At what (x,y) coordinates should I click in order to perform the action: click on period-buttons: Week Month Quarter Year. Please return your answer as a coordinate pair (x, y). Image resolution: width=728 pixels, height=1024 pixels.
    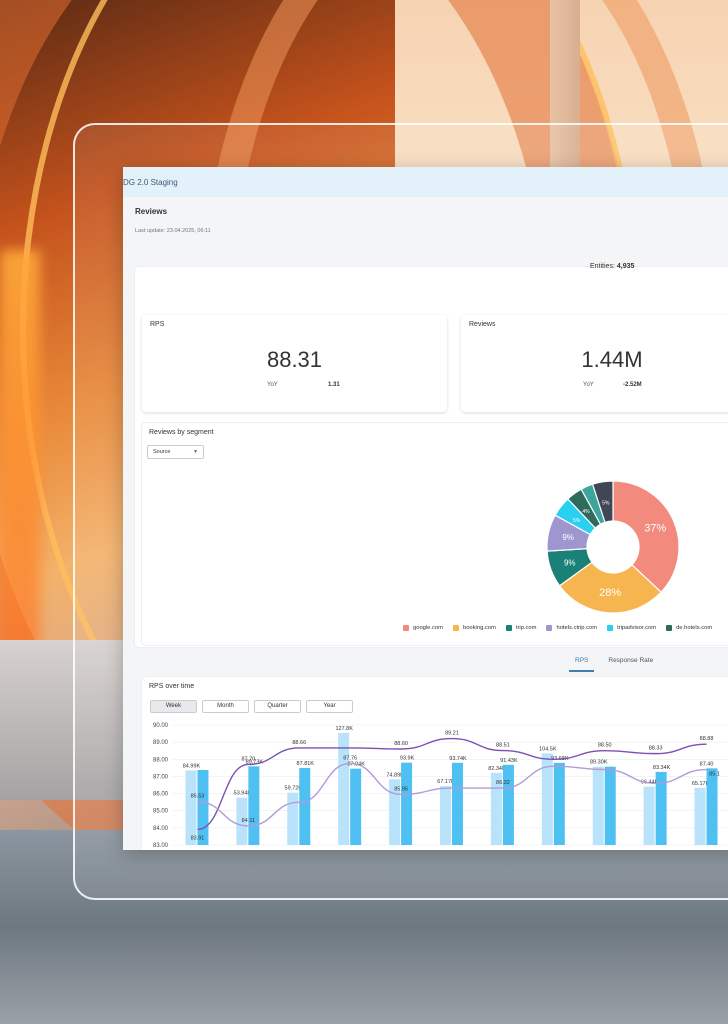
    Looking at the image, I should click on (251, 706).